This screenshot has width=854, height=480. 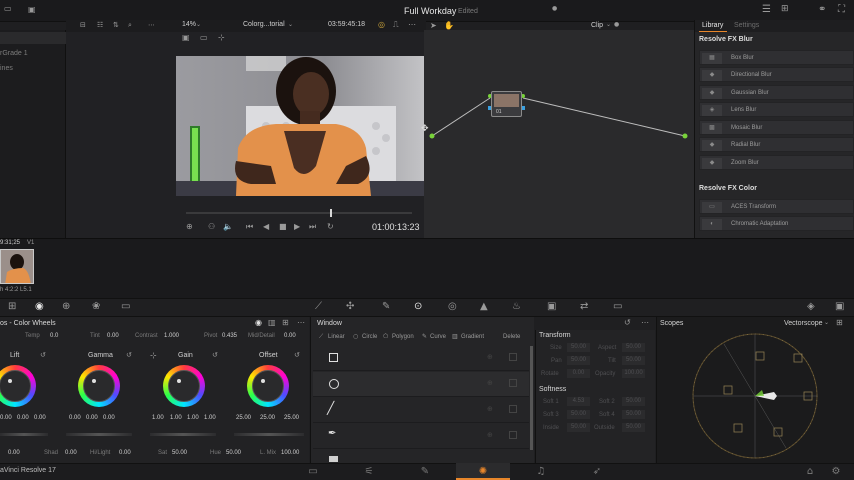 What do you see at coordinates (396, 25) in the screenshot?
I see `split-icon: ⎍` at bounding box center [396, 25].